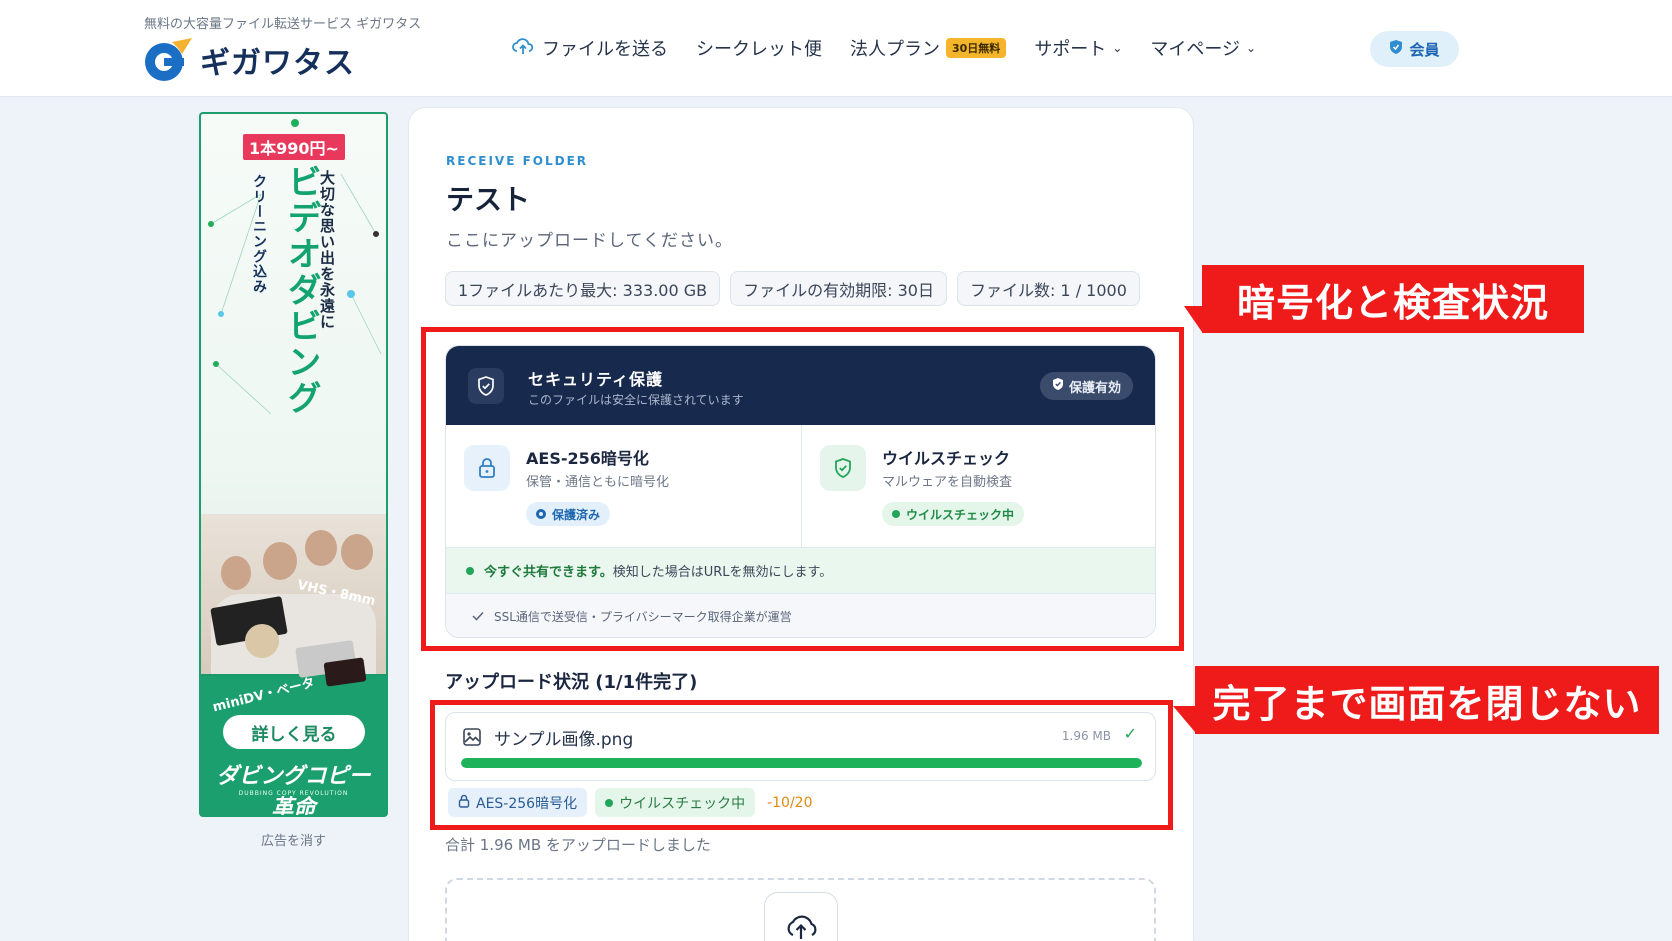 The height and width of the screenshot is (941, 1672). What do you see at coordinates (294, 732) in the screenshot?
I see `ad-details-button: 詳しく見る` at bounding box center [294, 732].